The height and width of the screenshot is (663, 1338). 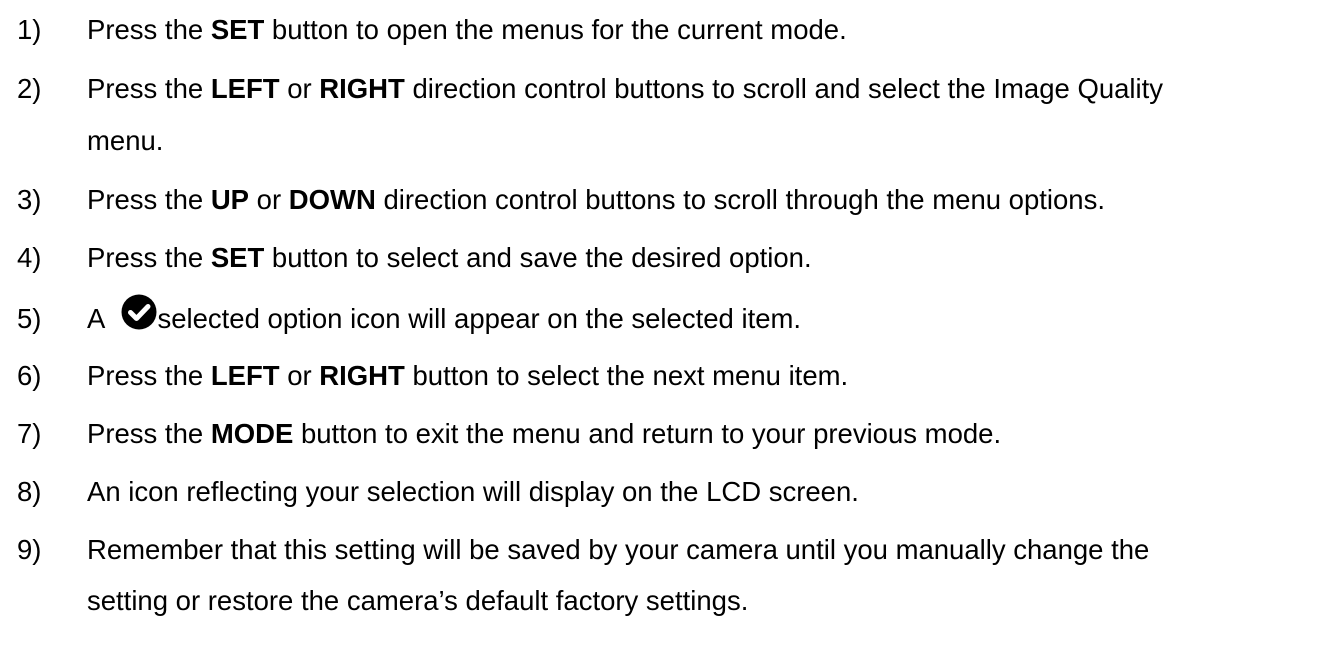 I want to click on step-number: 7), so click(x=29, y=433).